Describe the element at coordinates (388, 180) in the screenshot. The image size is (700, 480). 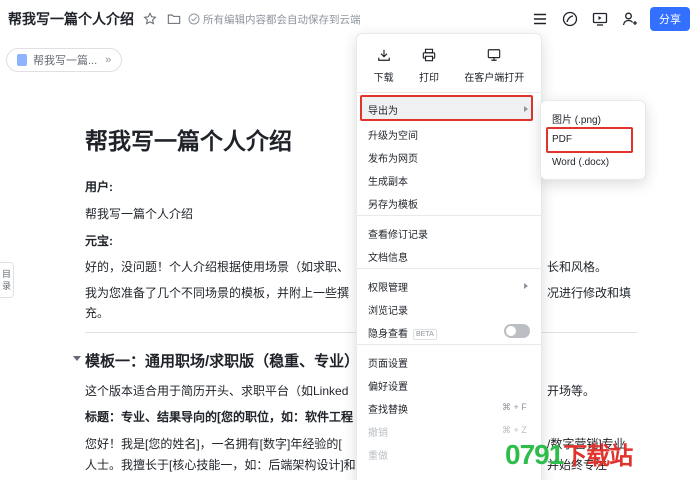
I see `menu-item-make-copy: 生成副本` at that location.